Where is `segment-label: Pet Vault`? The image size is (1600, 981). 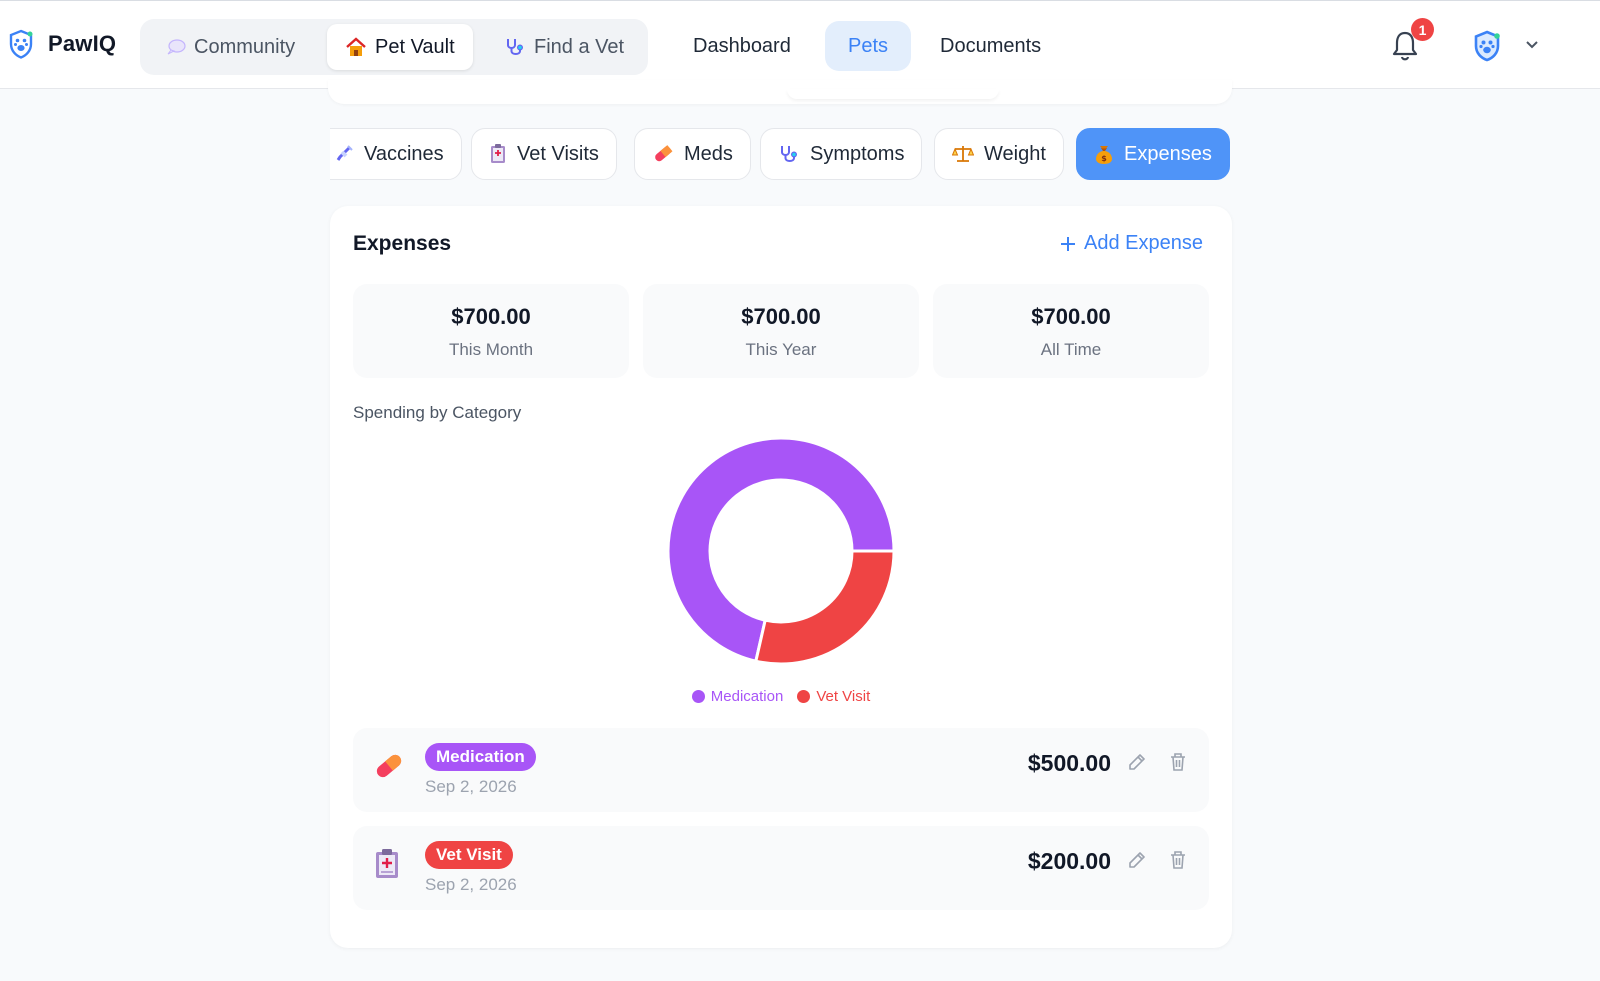 segment-label: Pet Vault is located at coordinates (415, 46).